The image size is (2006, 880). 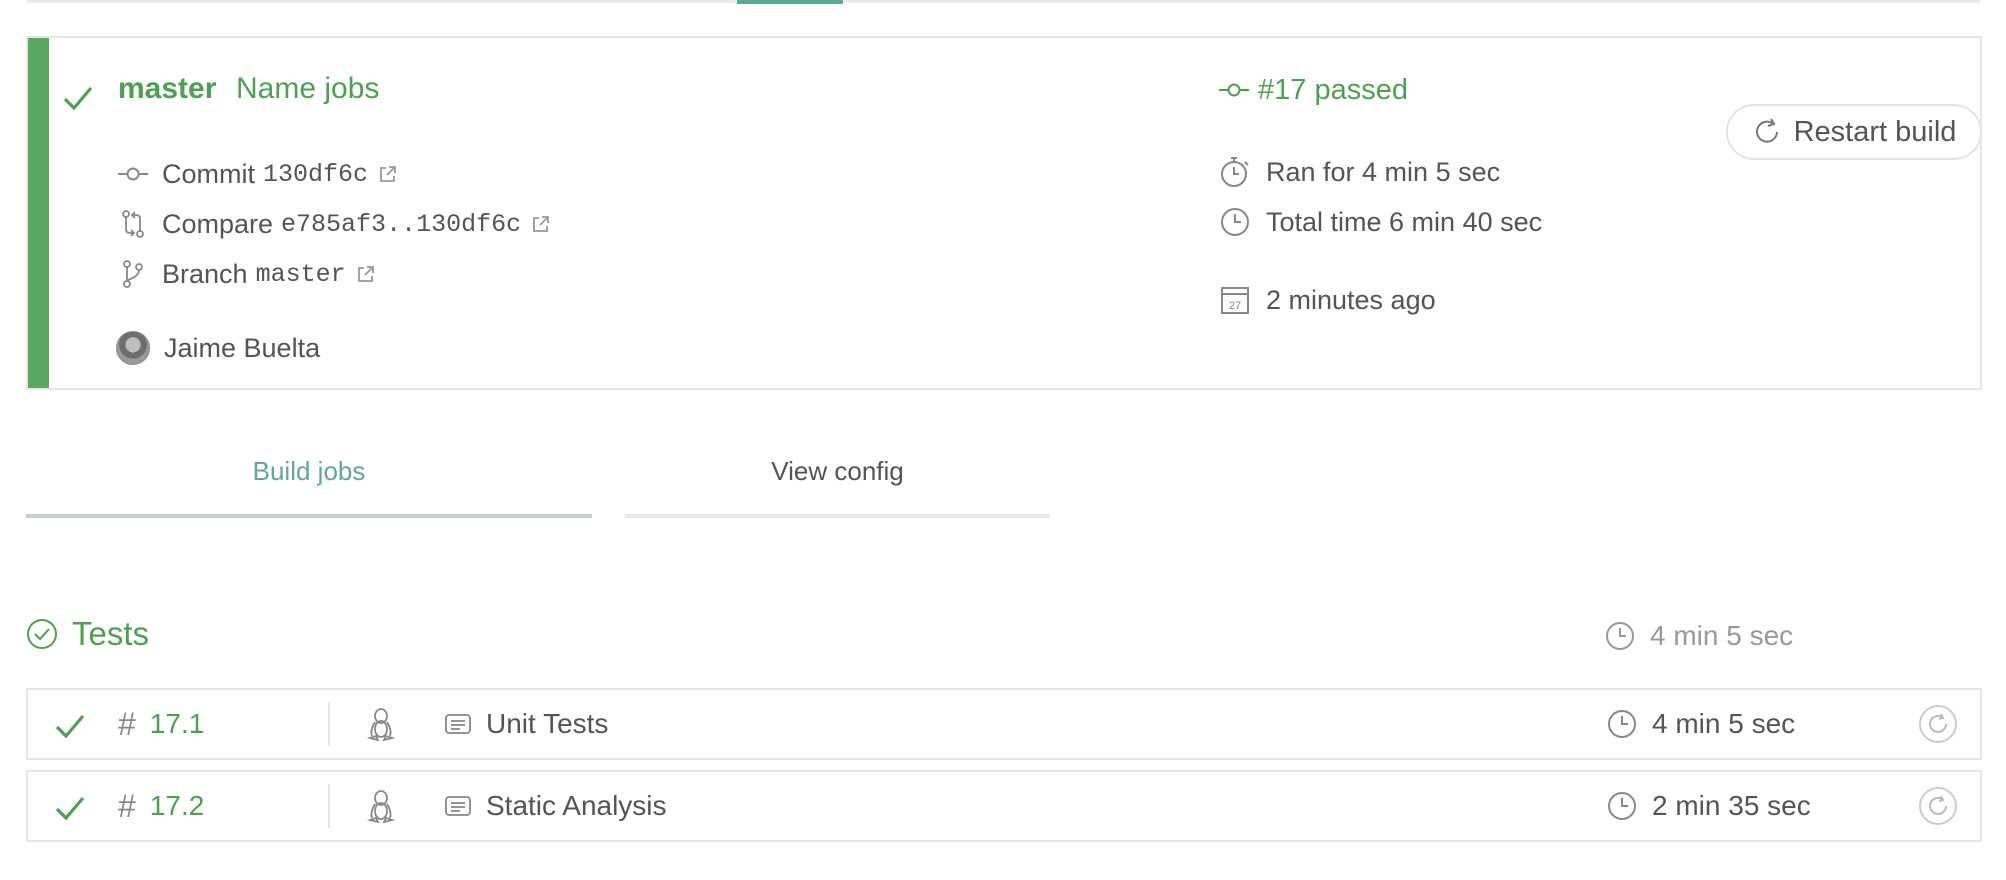 I want to click on commit-row: Commit 130df6c, so click(x=257, y=174).